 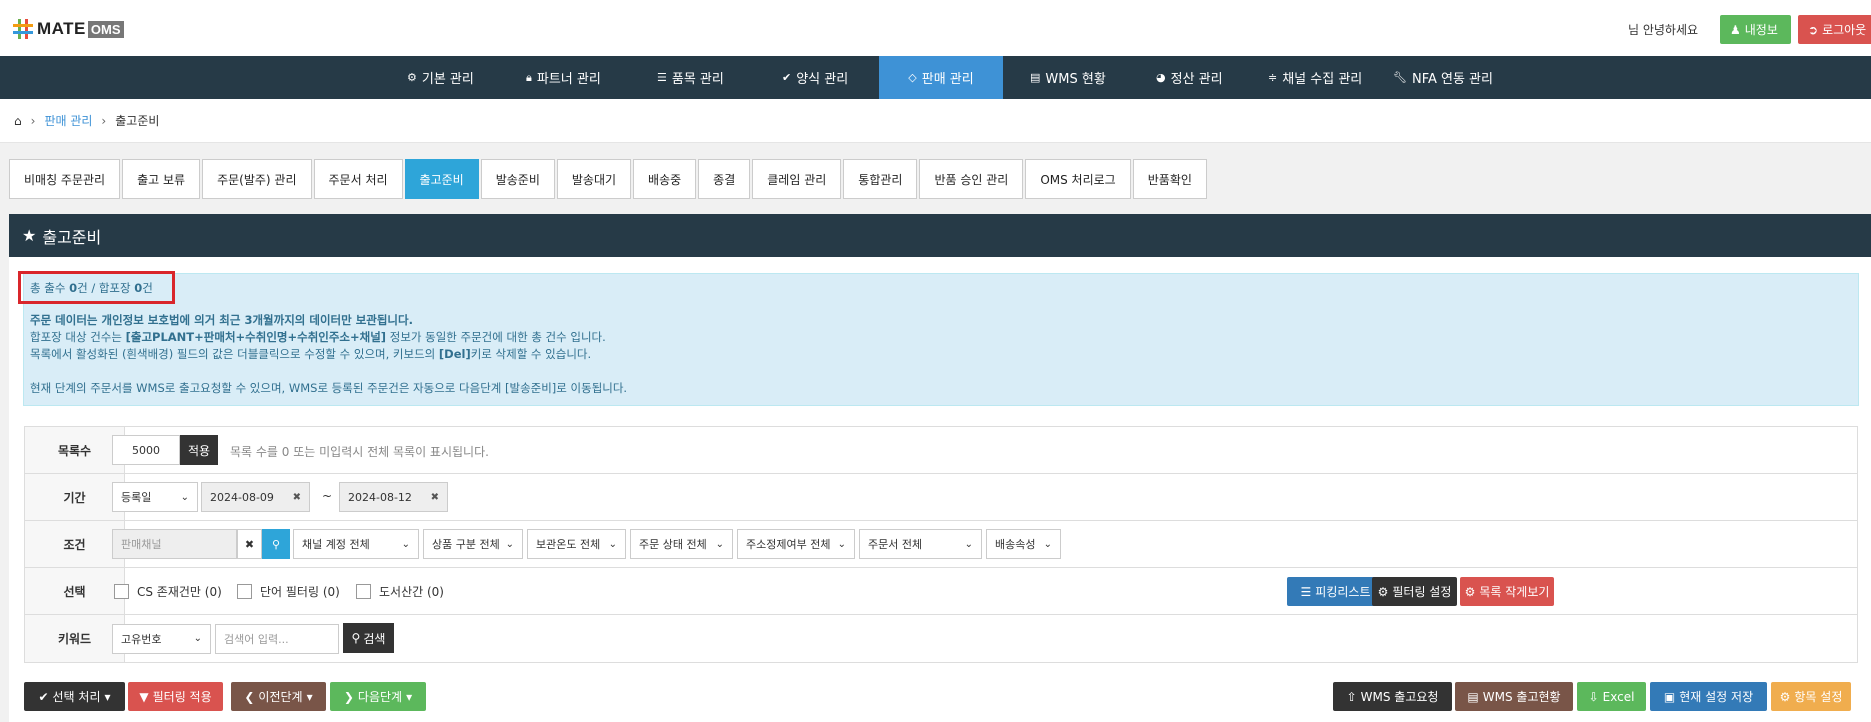 I want to click on column-setting-button: ⚙ 항목 설정, so click(x=1811, y=696).